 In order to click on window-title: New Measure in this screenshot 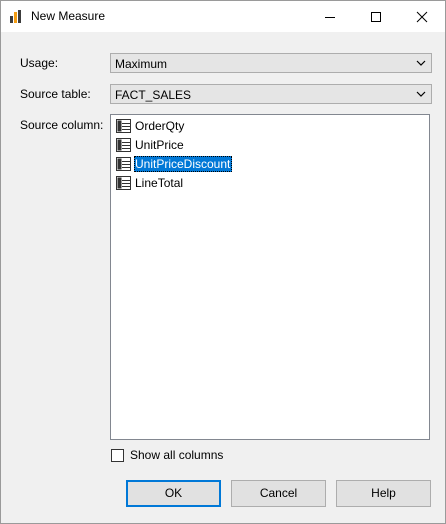, I will do `click(68, 16)`.